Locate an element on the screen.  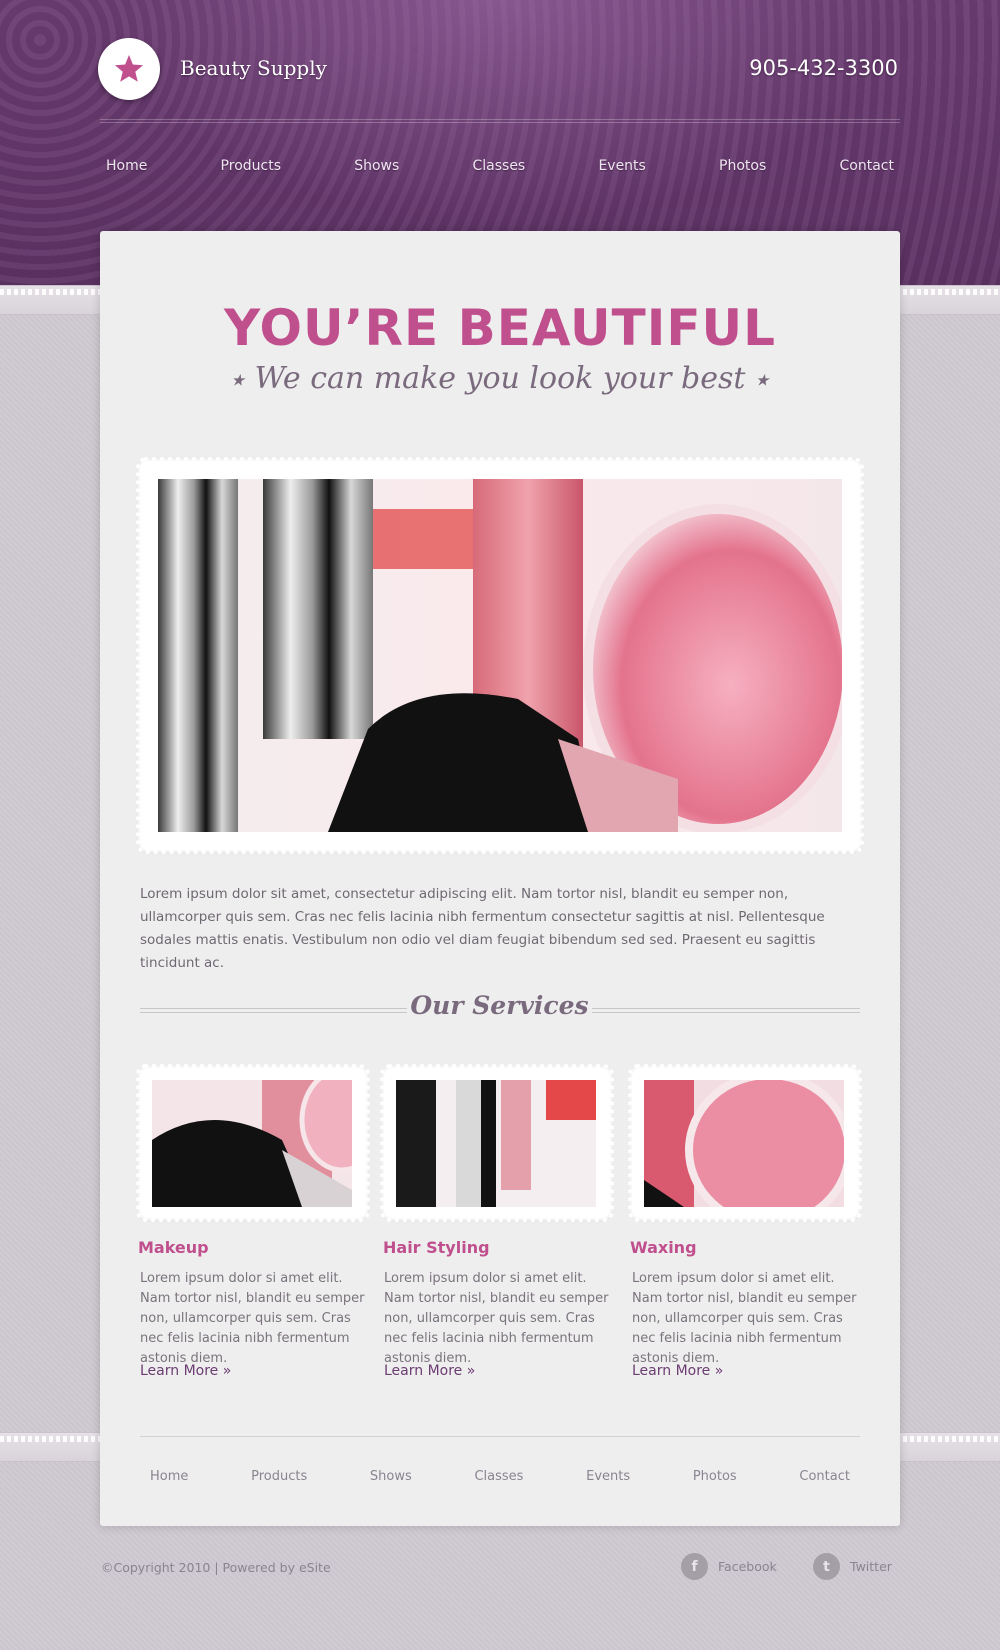
facebook-link: f Facebook is located at coordinates (729, 1566).